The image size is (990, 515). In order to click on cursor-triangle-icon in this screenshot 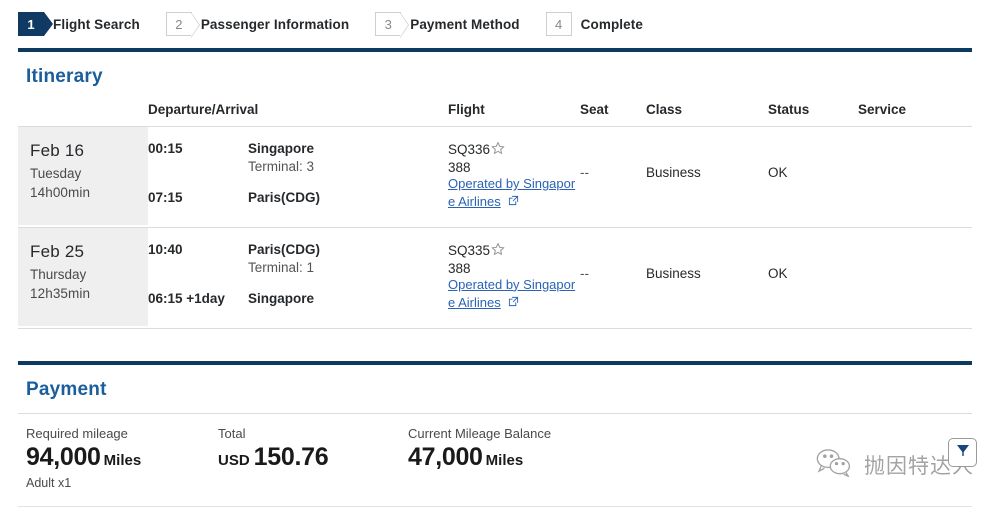, I will do `click(963, 452)`.